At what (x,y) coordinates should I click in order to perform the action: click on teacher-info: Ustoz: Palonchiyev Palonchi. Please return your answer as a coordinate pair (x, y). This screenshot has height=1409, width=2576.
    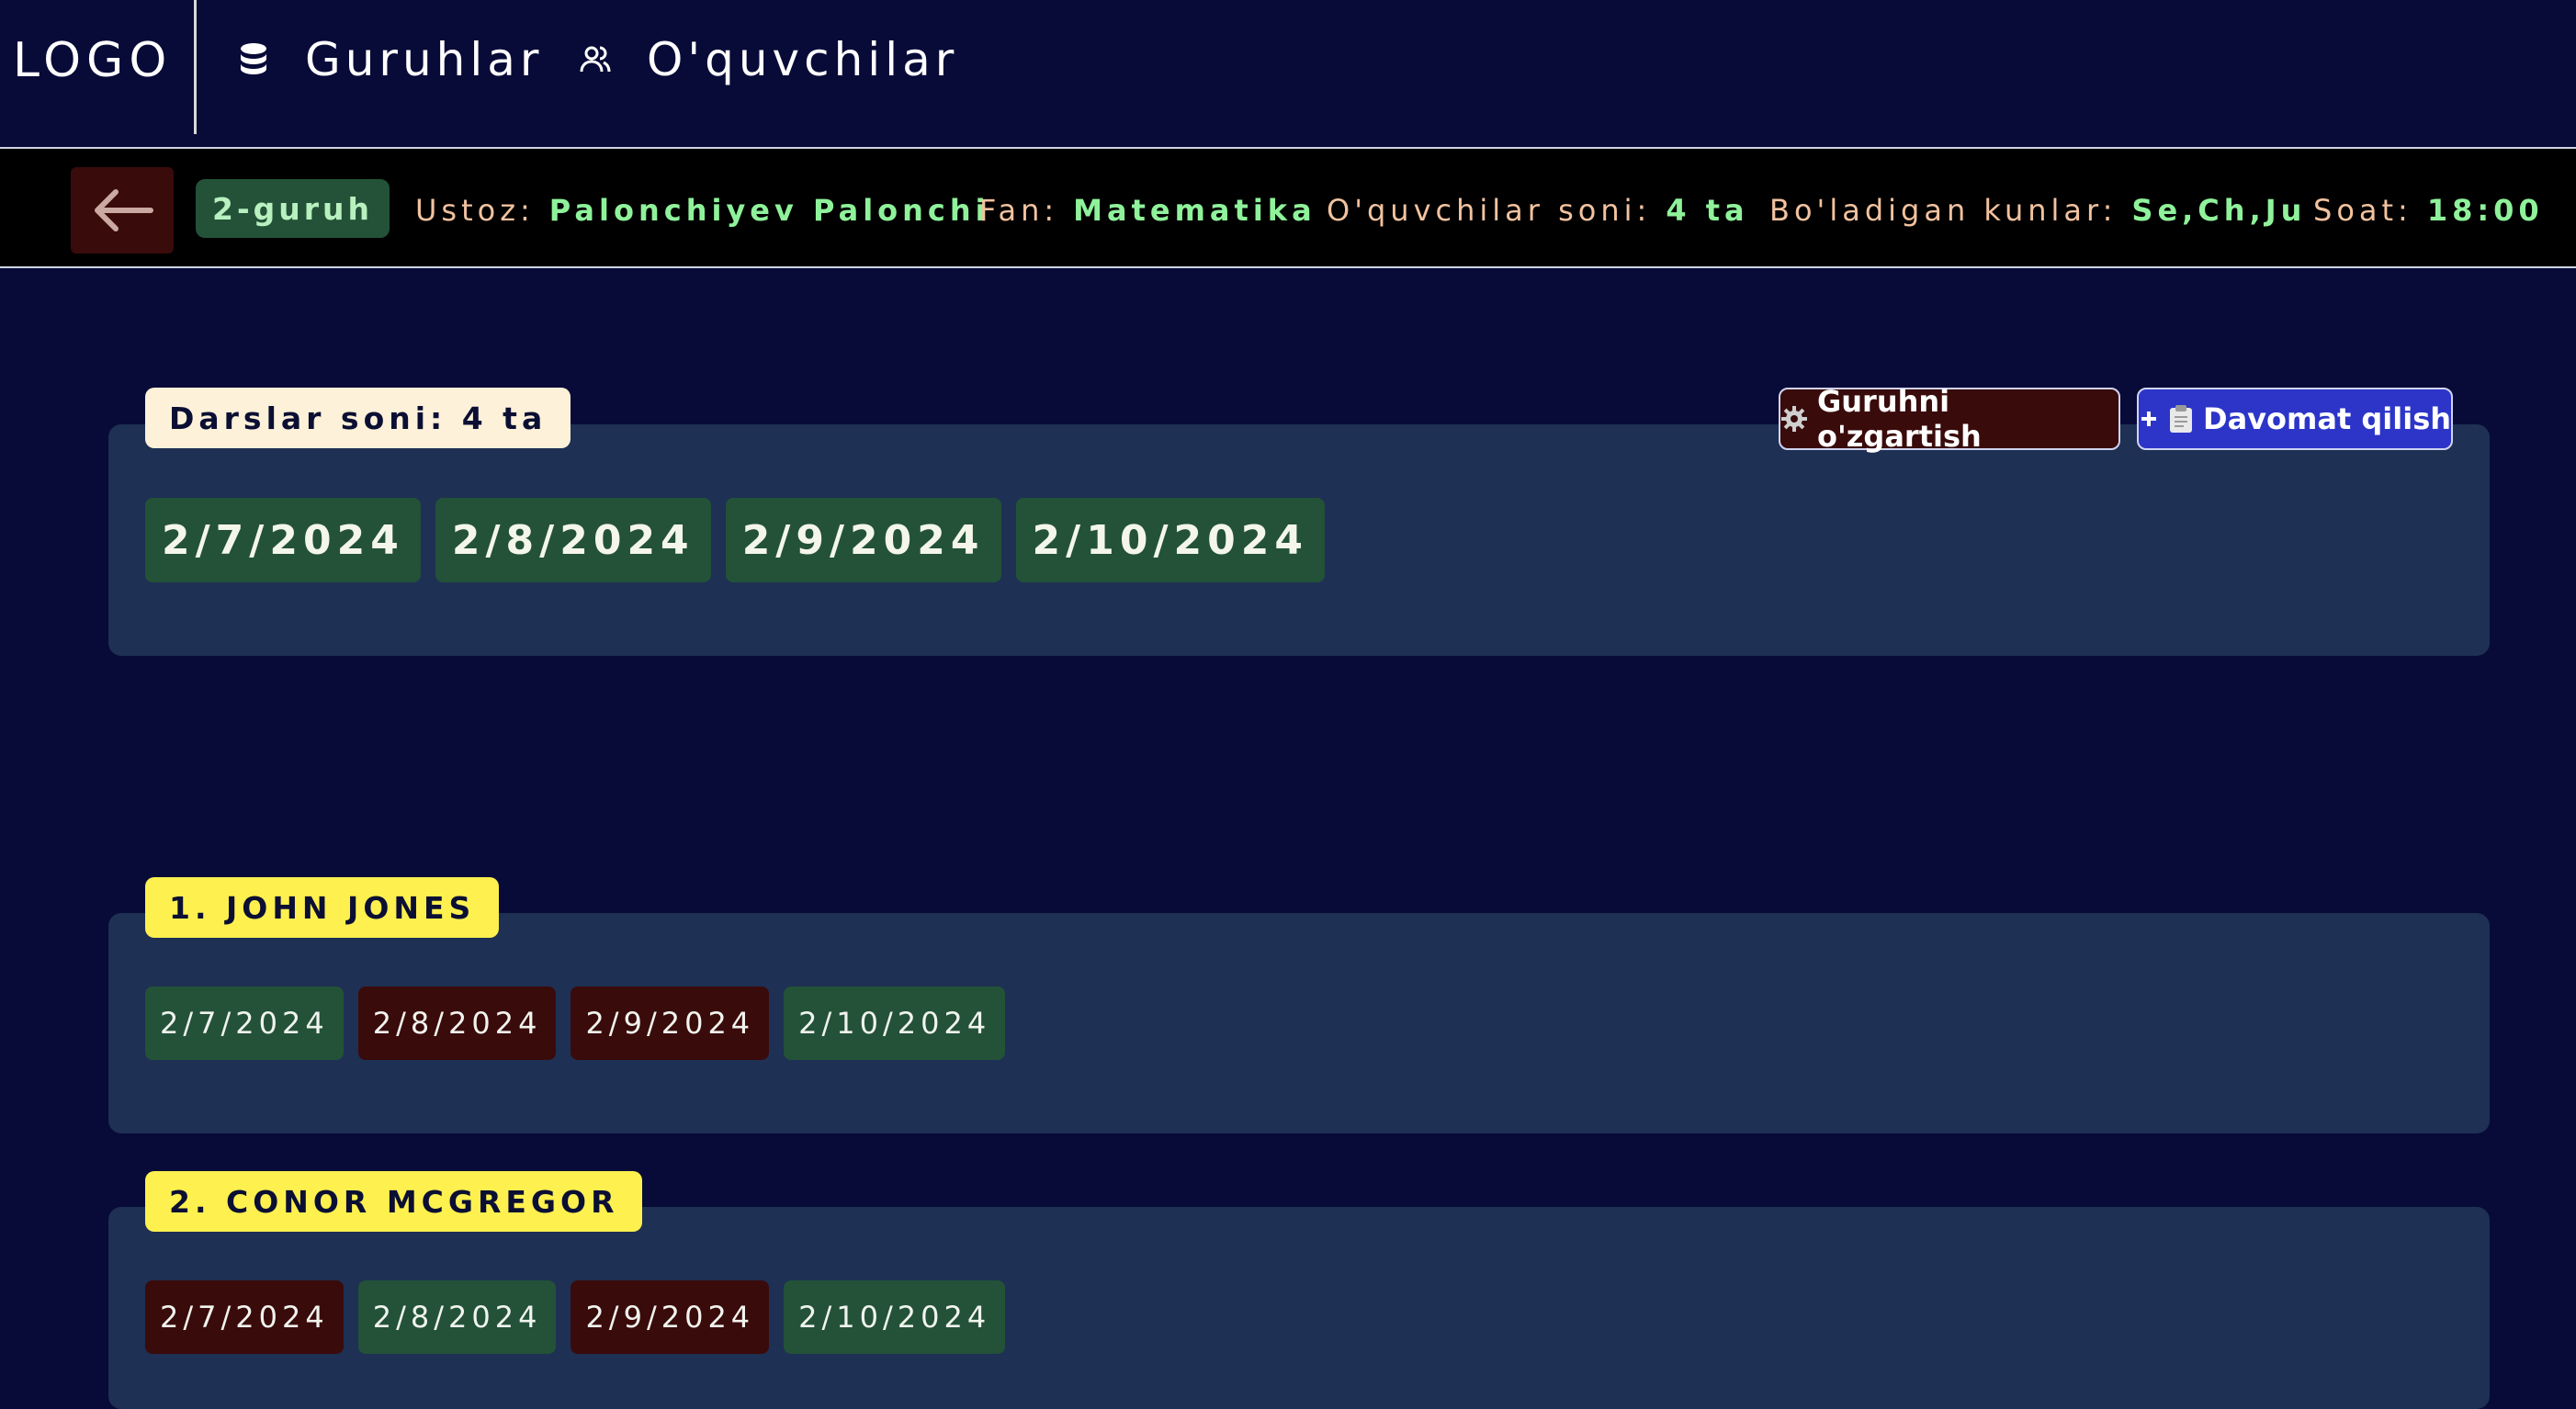
    Looking at the image, I should click on (702, 210).